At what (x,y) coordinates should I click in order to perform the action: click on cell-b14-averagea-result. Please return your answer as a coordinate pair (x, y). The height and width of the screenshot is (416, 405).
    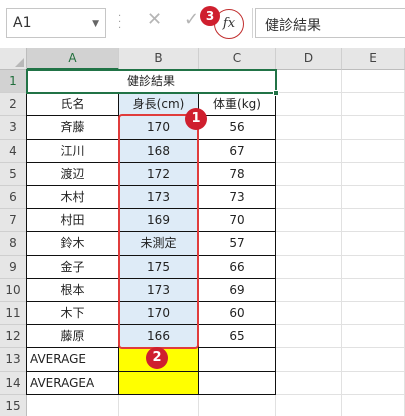
    Looking at the image, I should click on (159, 383).